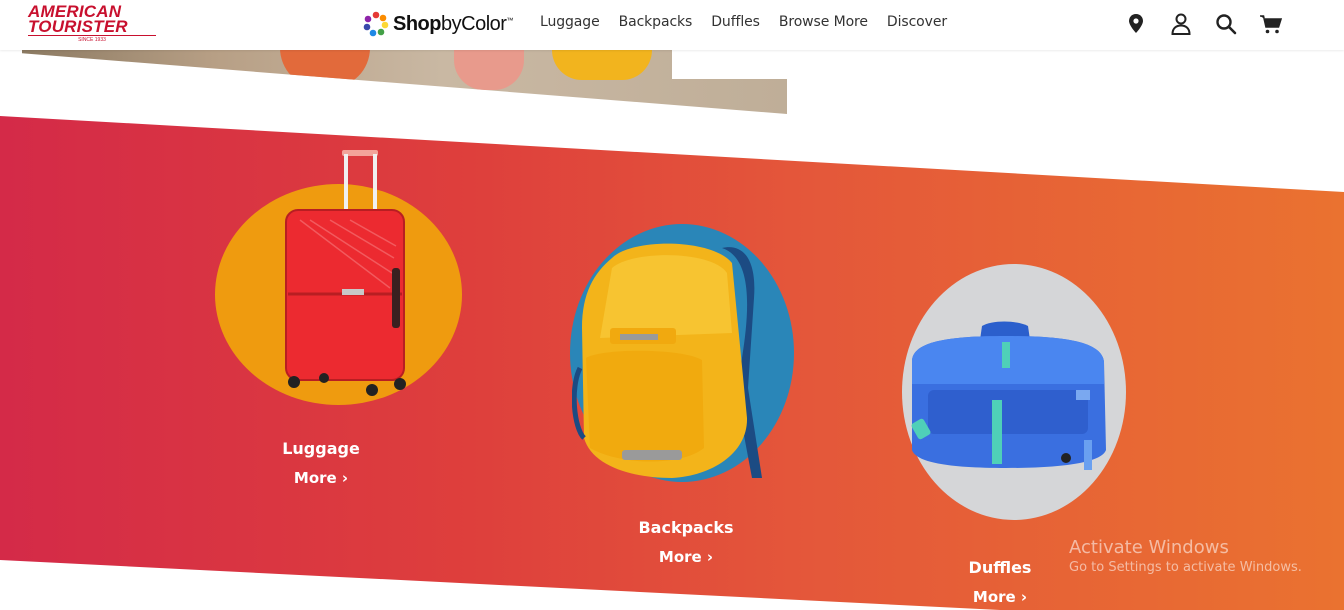  I want to click on shop-by-color-link: ShopbyColor™, so click(437, 24).